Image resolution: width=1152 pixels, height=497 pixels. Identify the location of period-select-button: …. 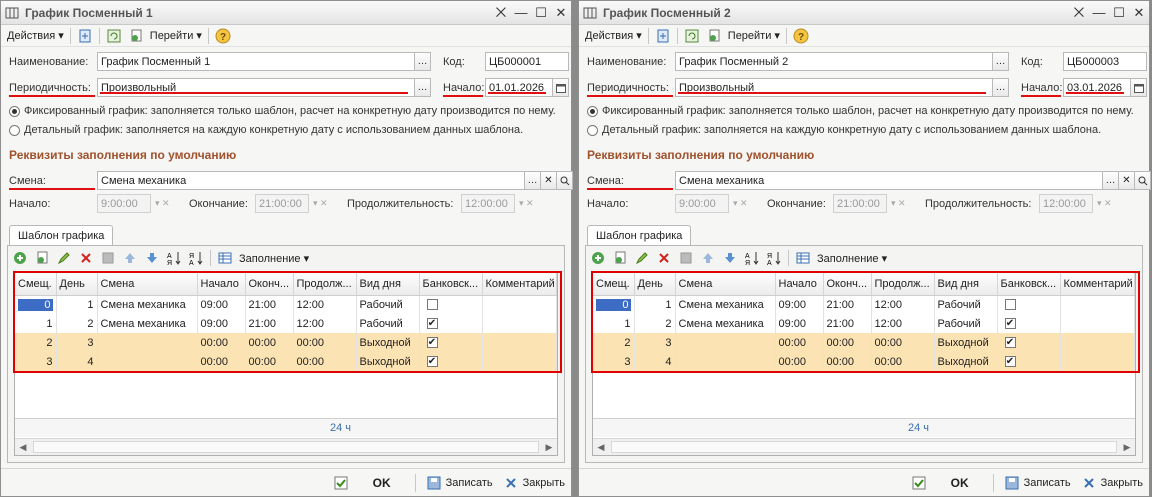
(423, 87).